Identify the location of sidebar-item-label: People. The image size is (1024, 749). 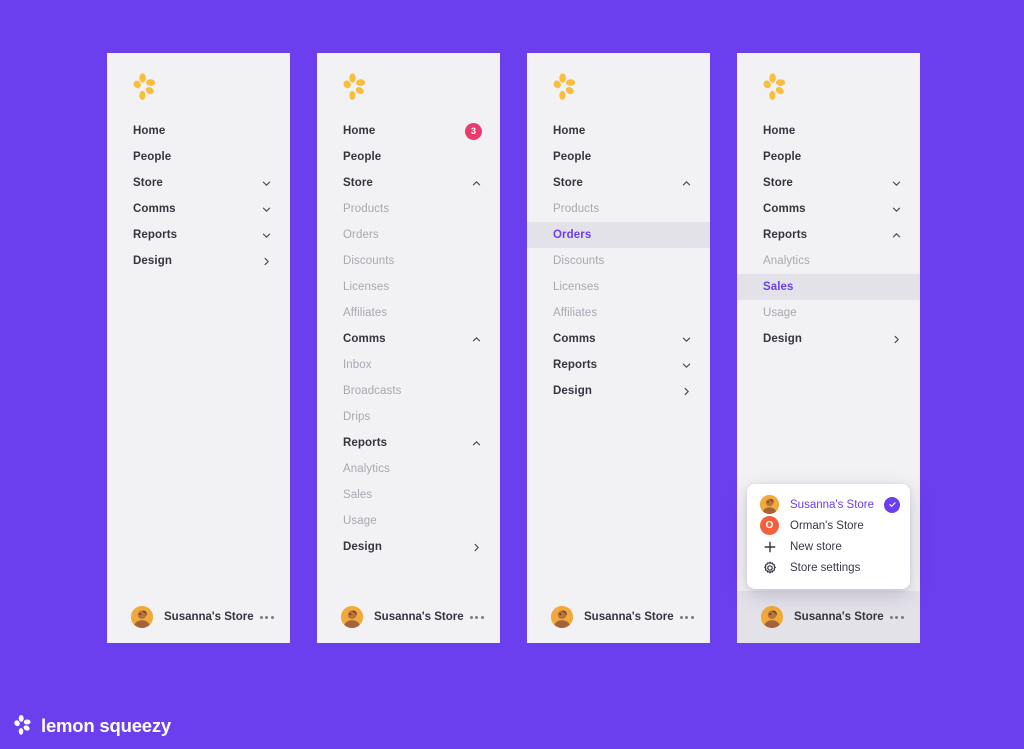
(362, 157).